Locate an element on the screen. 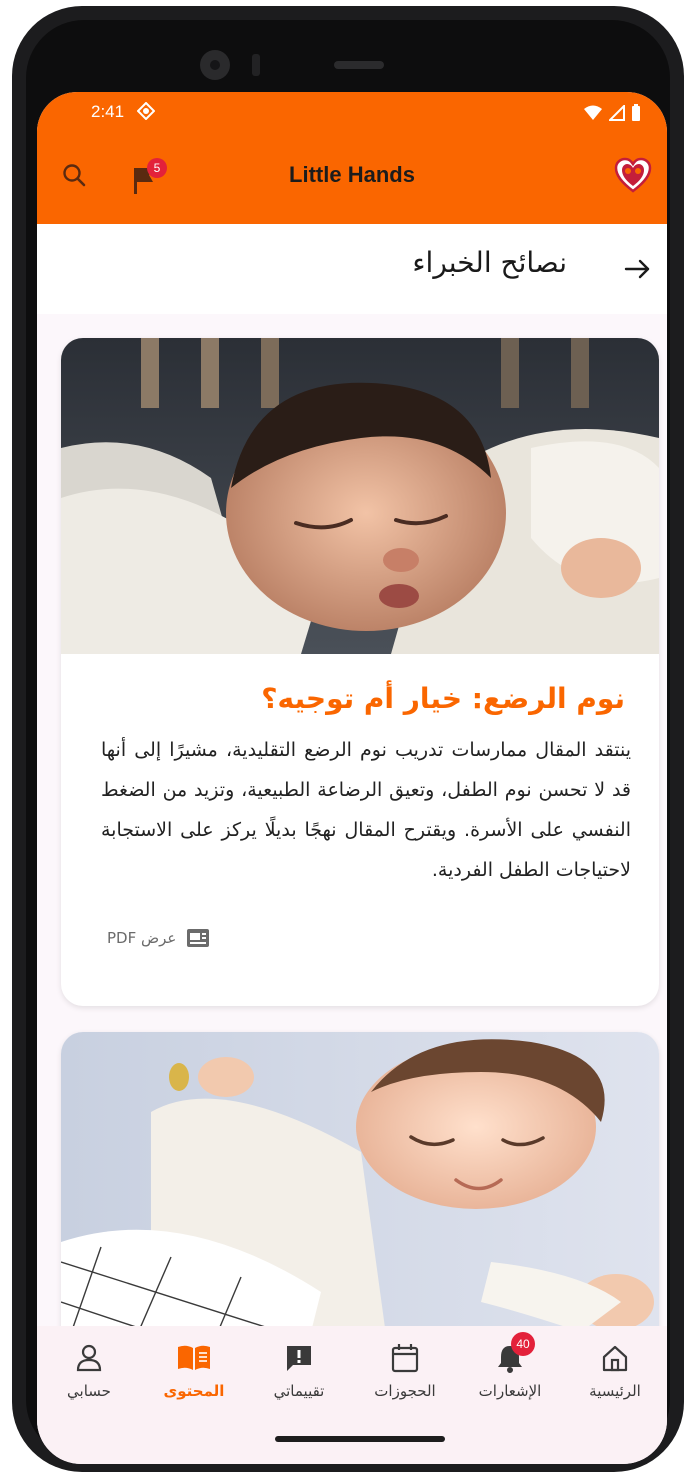 The image size is (691, 1476). nav-my-reviews: تقييماتي is located at coordinates (299, 1370).